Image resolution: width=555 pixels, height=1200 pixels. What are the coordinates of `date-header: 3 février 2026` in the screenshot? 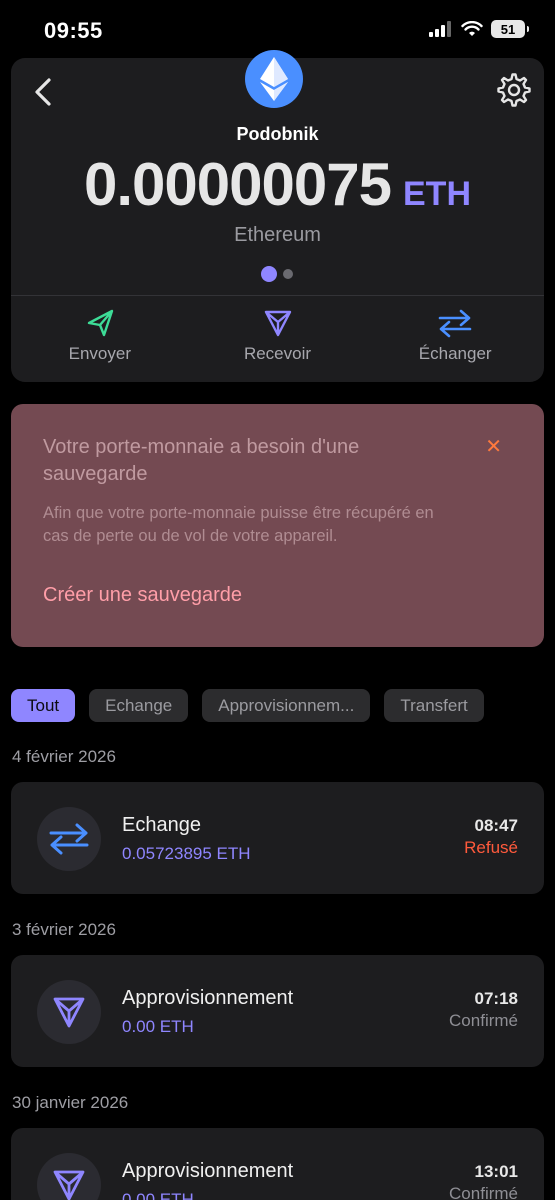 It's located at (64, 929).